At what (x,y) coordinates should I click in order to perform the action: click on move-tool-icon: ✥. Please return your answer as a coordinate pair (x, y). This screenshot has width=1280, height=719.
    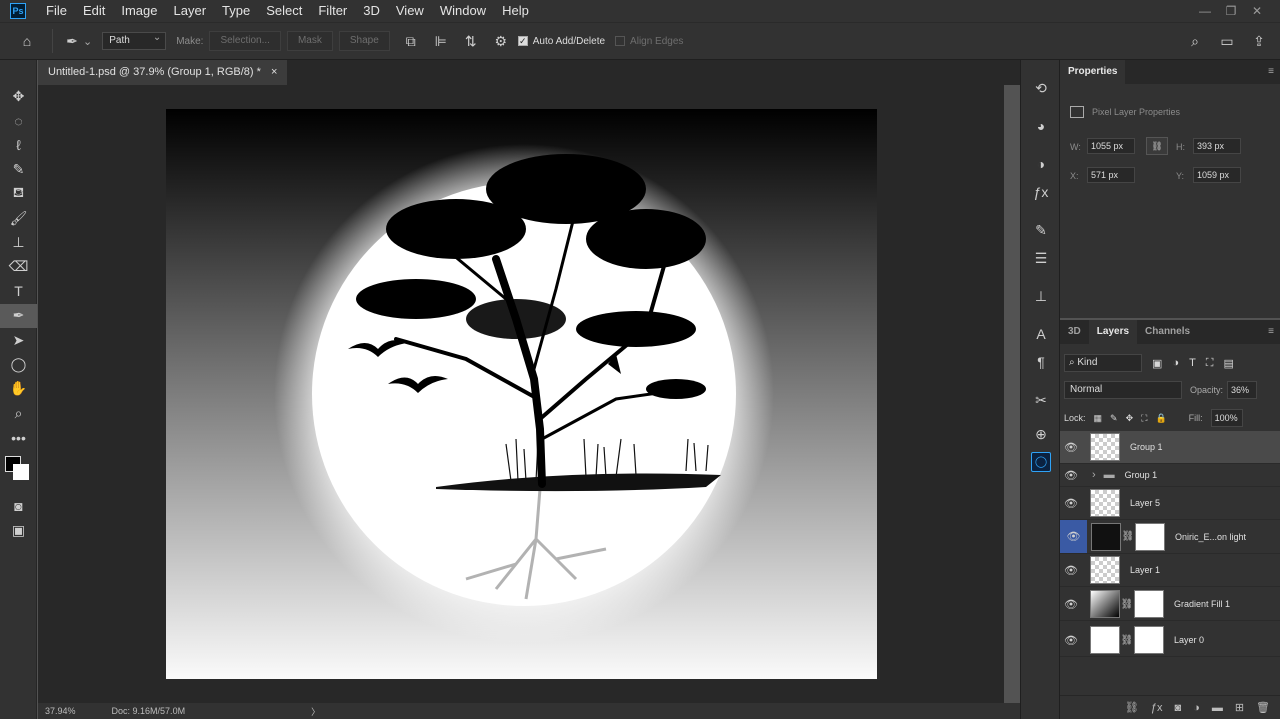
    Looking at the image, I should click on (18, 96).